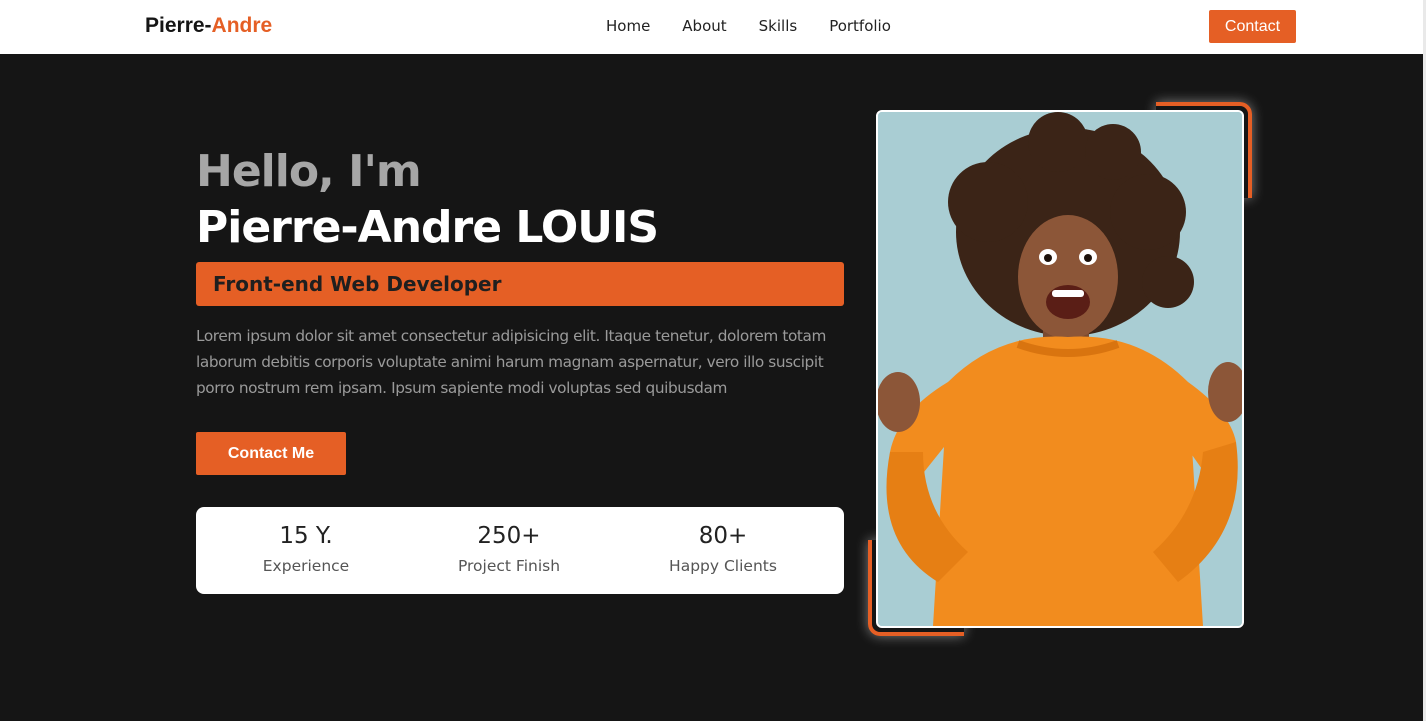  Describe the element at coordinates (778, 26) in the screenshot. I see `nav-skills: Skills` at that location.